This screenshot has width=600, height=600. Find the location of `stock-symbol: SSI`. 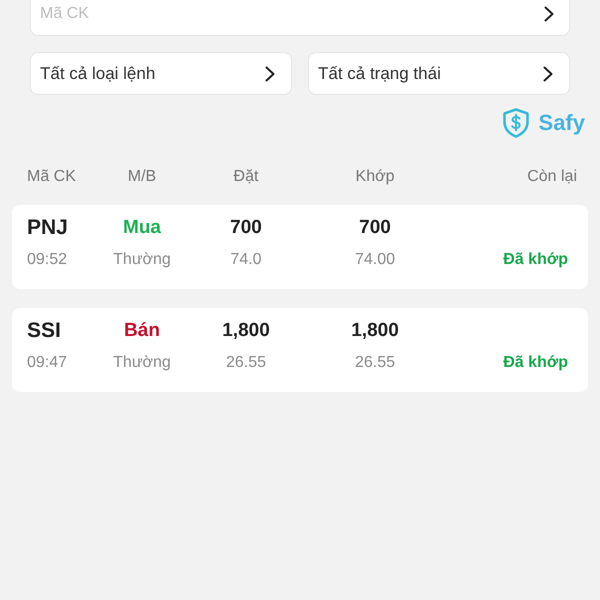

stock-symbol: SSI is located at coordinates (44, 331).